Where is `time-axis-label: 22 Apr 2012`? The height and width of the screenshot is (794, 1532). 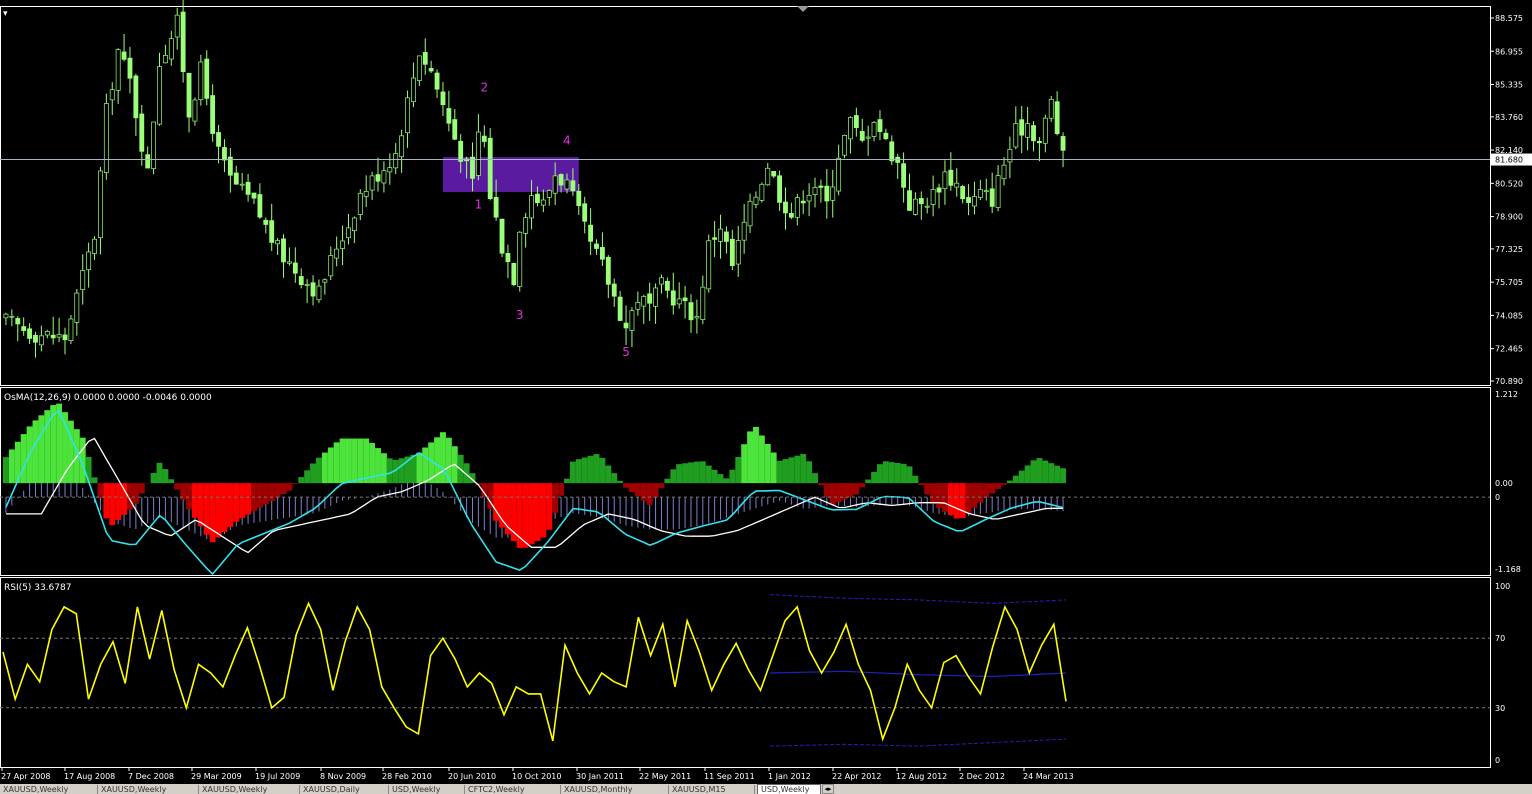 time-axis-label: 22 Apr 2012 is located at coordinates (856, 776).